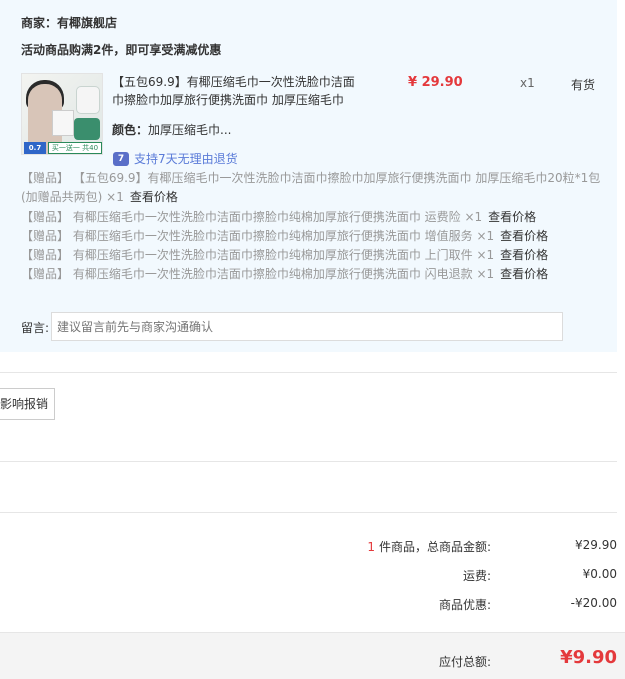 Image resolution: width=625 pixels, height=679 pixels. Describe the element at coordinates (75, 148) in the screenshot. I see `thumb-strip: 买一送一 共40粒` at that location.